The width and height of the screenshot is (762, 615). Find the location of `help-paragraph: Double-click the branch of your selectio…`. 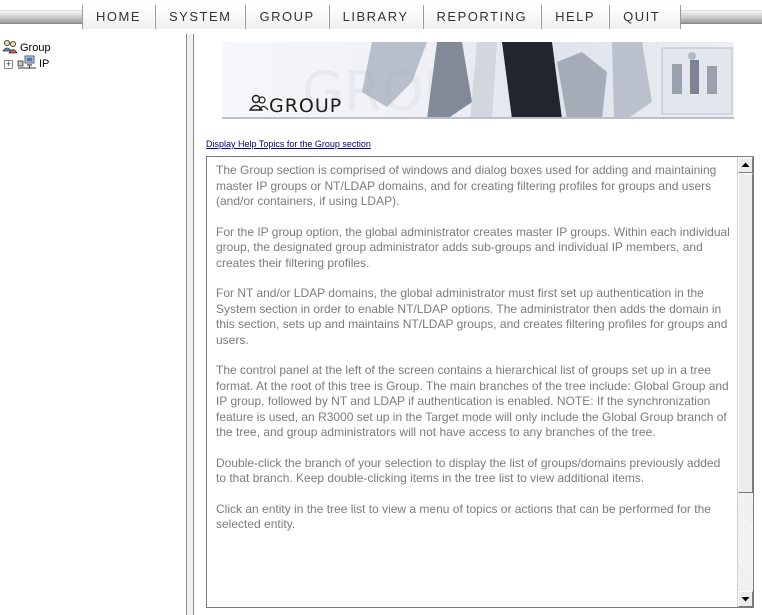

help-paragraph: Double-click the branch of your selectio… is located at coordinates (468, 470).